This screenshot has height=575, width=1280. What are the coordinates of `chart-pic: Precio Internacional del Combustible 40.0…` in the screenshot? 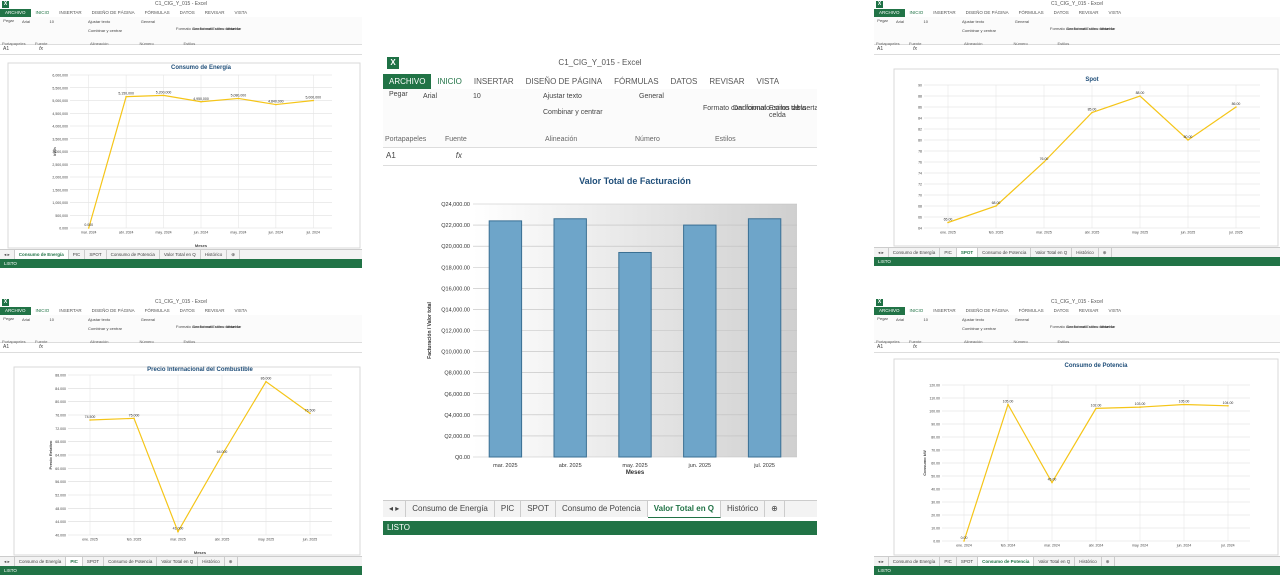 It's located at (181, 455).